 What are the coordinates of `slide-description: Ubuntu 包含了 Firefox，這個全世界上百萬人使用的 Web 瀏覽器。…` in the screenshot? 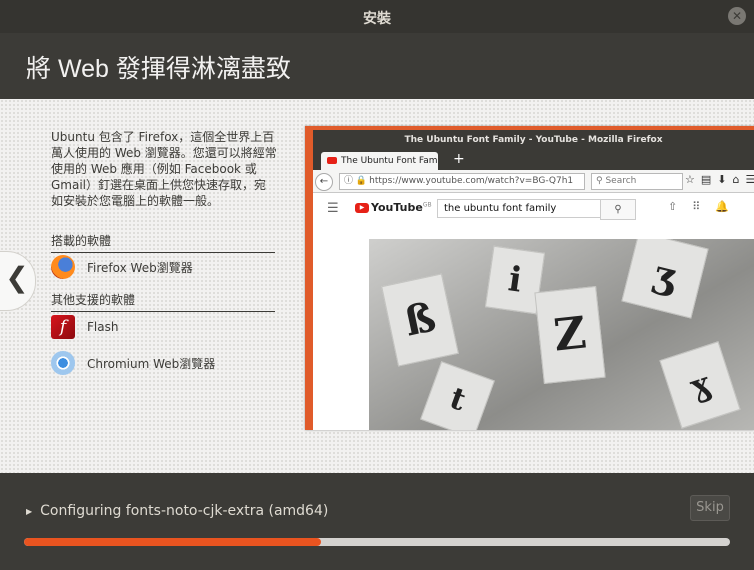 It's located at (164, 169).